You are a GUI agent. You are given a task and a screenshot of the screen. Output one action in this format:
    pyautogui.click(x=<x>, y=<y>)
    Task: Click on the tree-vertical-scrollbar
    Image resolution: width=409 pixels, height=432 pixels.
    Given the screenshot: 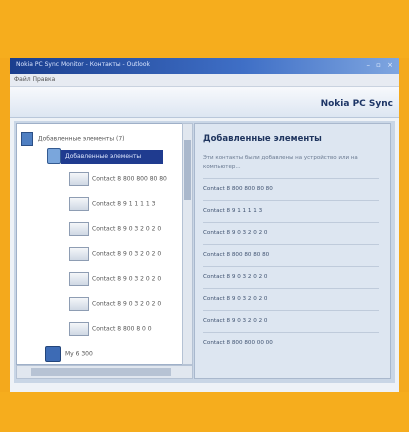 What is the action you would take?
    pyautogui.click(x=187, y=244)
    